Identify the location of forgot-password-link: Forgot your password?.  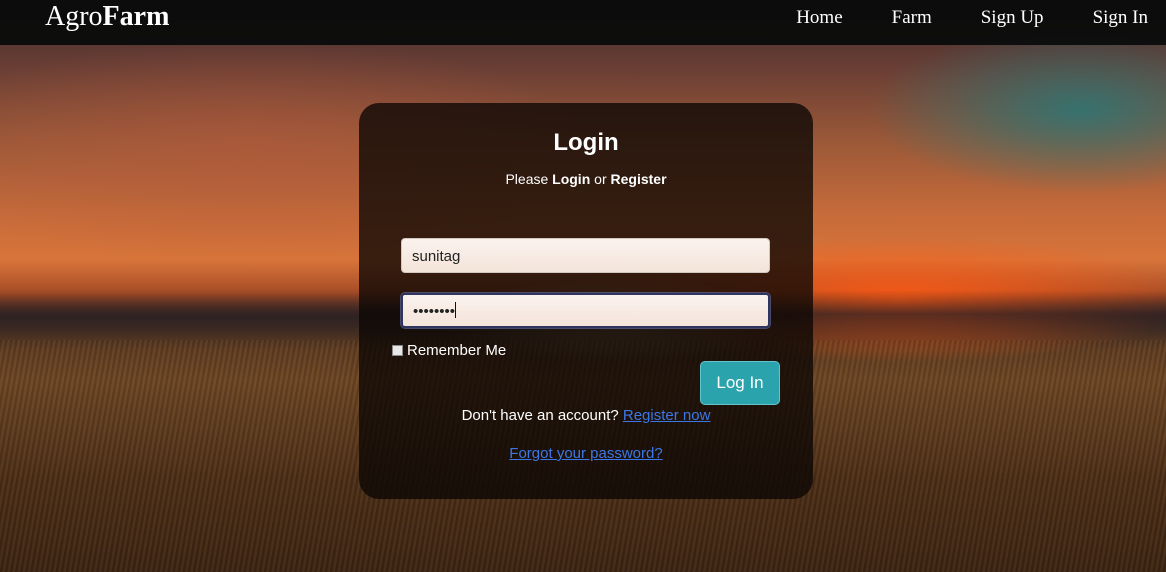
(585, 453).